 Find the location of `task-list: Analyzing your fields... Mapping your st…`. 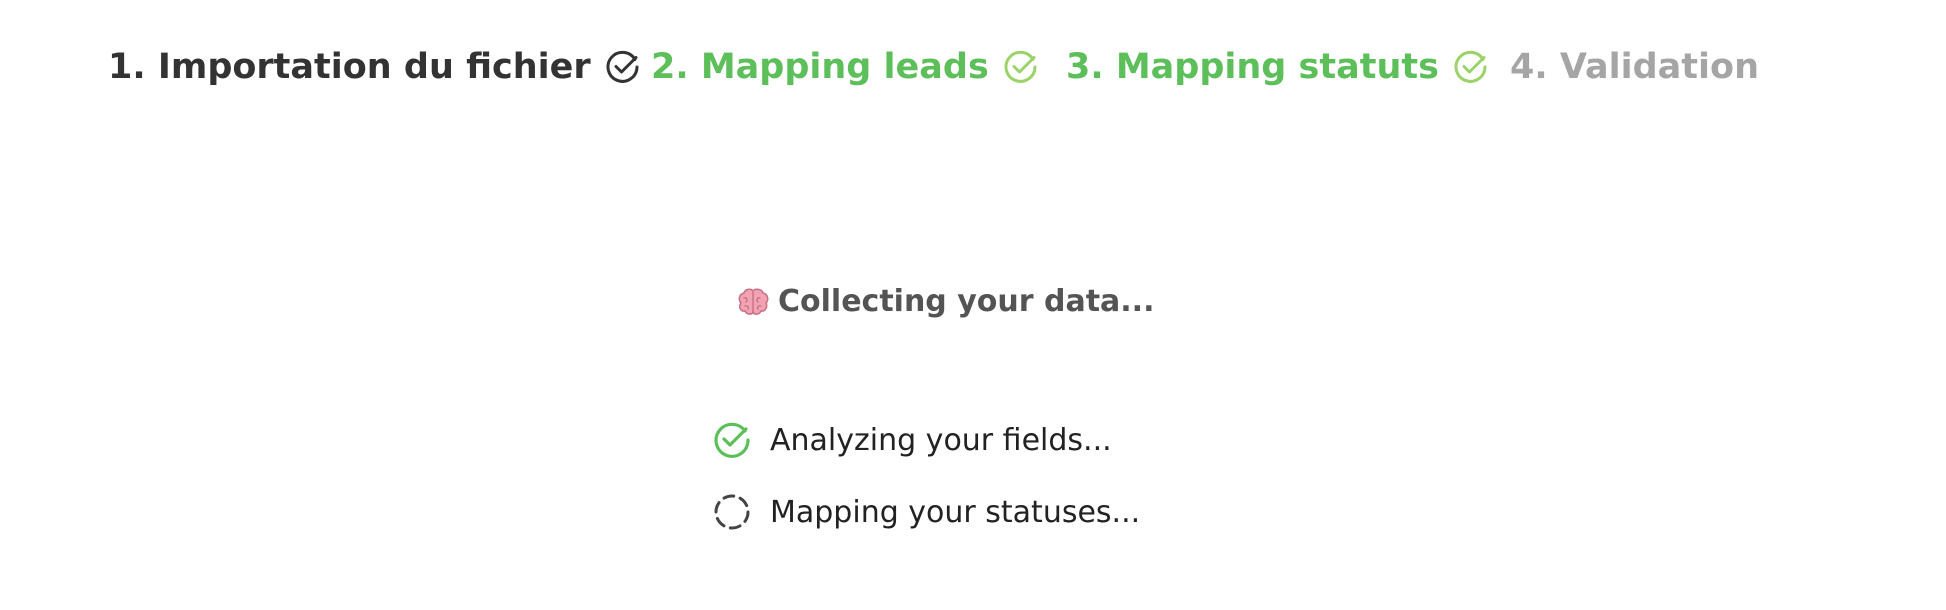

task-list: Analyzing your fields... Mapping your st… is located at coordinates (926, 490).